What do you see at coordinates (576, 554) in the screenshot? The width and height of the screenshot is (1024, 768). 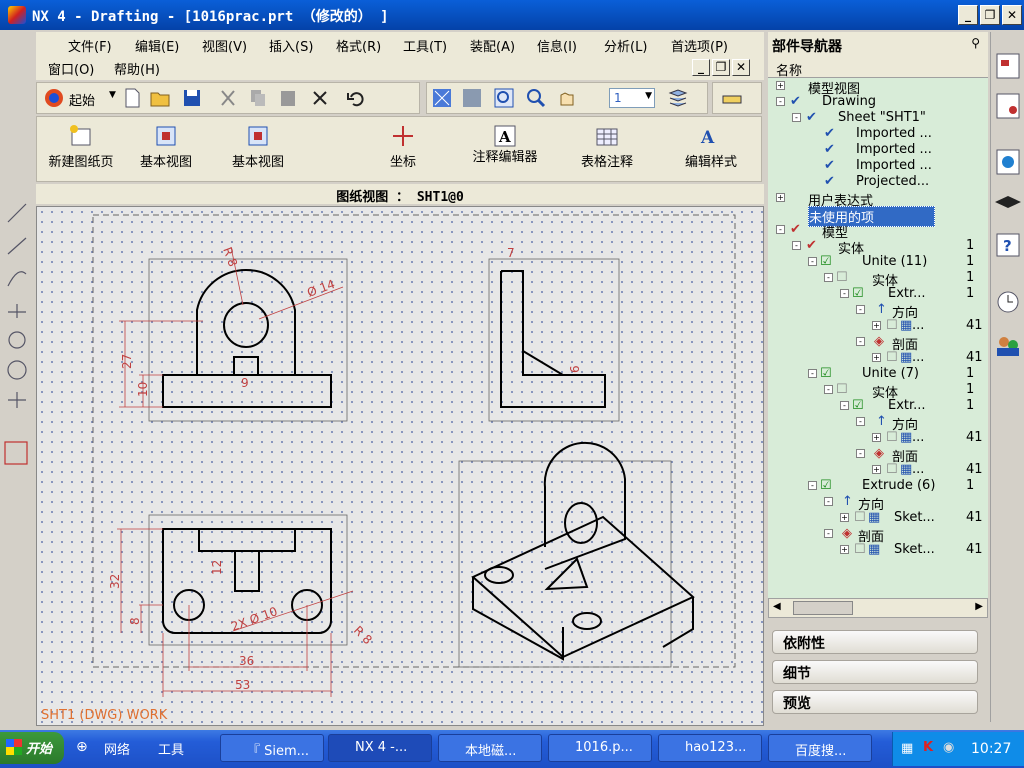 I see `iso-view` at bounding box center [576, 554].